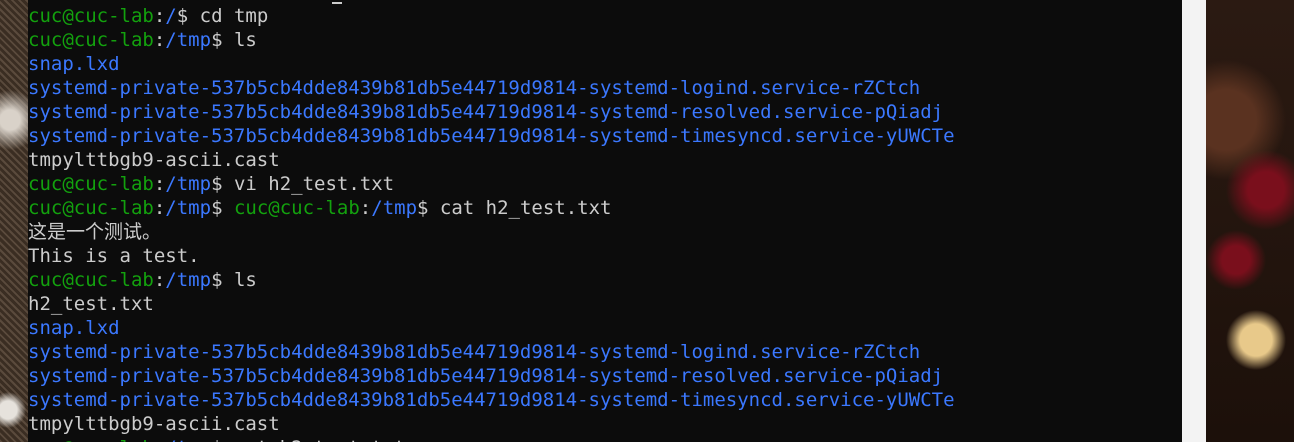 Image resolution: width=1294 pixels, height=442 pixels. I want to click on desktop-wallpaper-right, so click(1250, 221).